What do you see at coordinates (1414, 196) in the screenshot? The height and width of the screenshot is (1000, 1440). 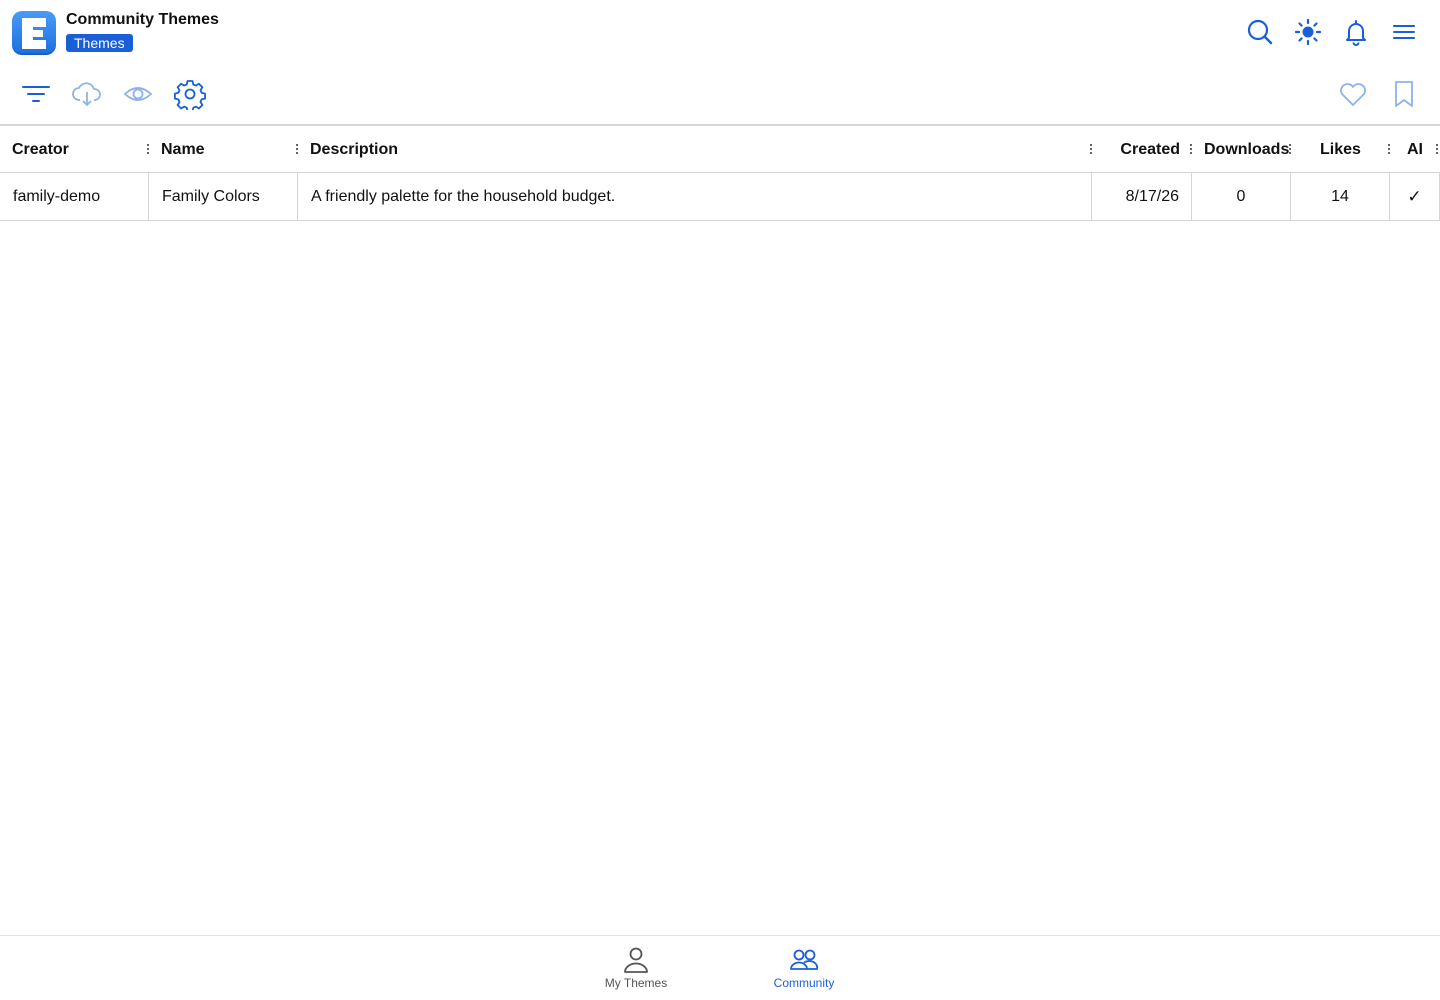 I see `cell-ai-checkmark: ✓` at bounding box center [1414, 196].